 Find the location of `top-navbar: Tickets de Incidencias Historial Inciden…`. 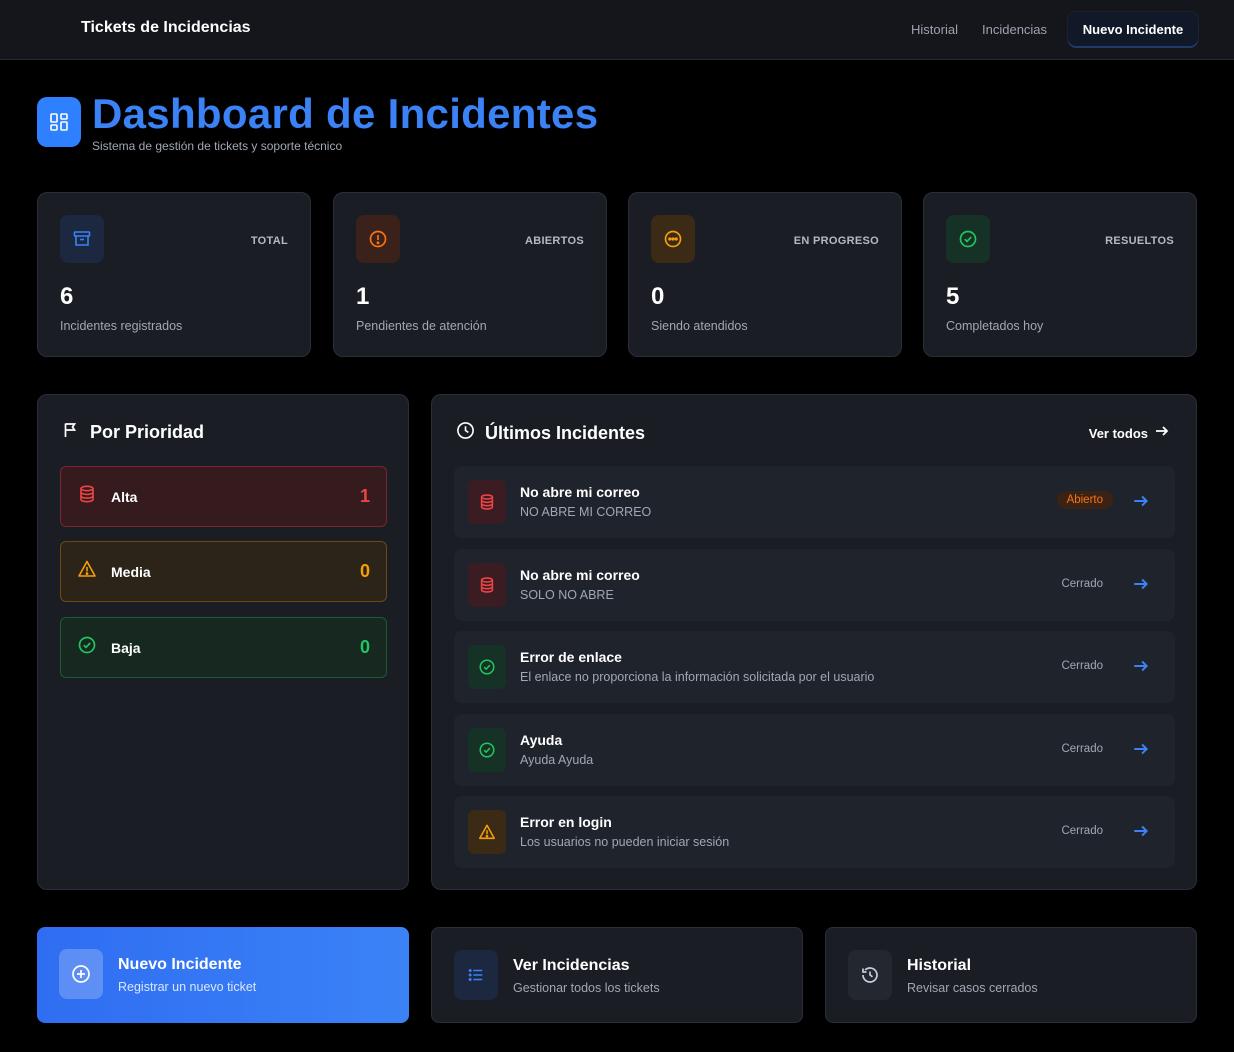

top-navbar: Tickets de Incidencias Historial Inciden… is located at coordinates (617, 30).